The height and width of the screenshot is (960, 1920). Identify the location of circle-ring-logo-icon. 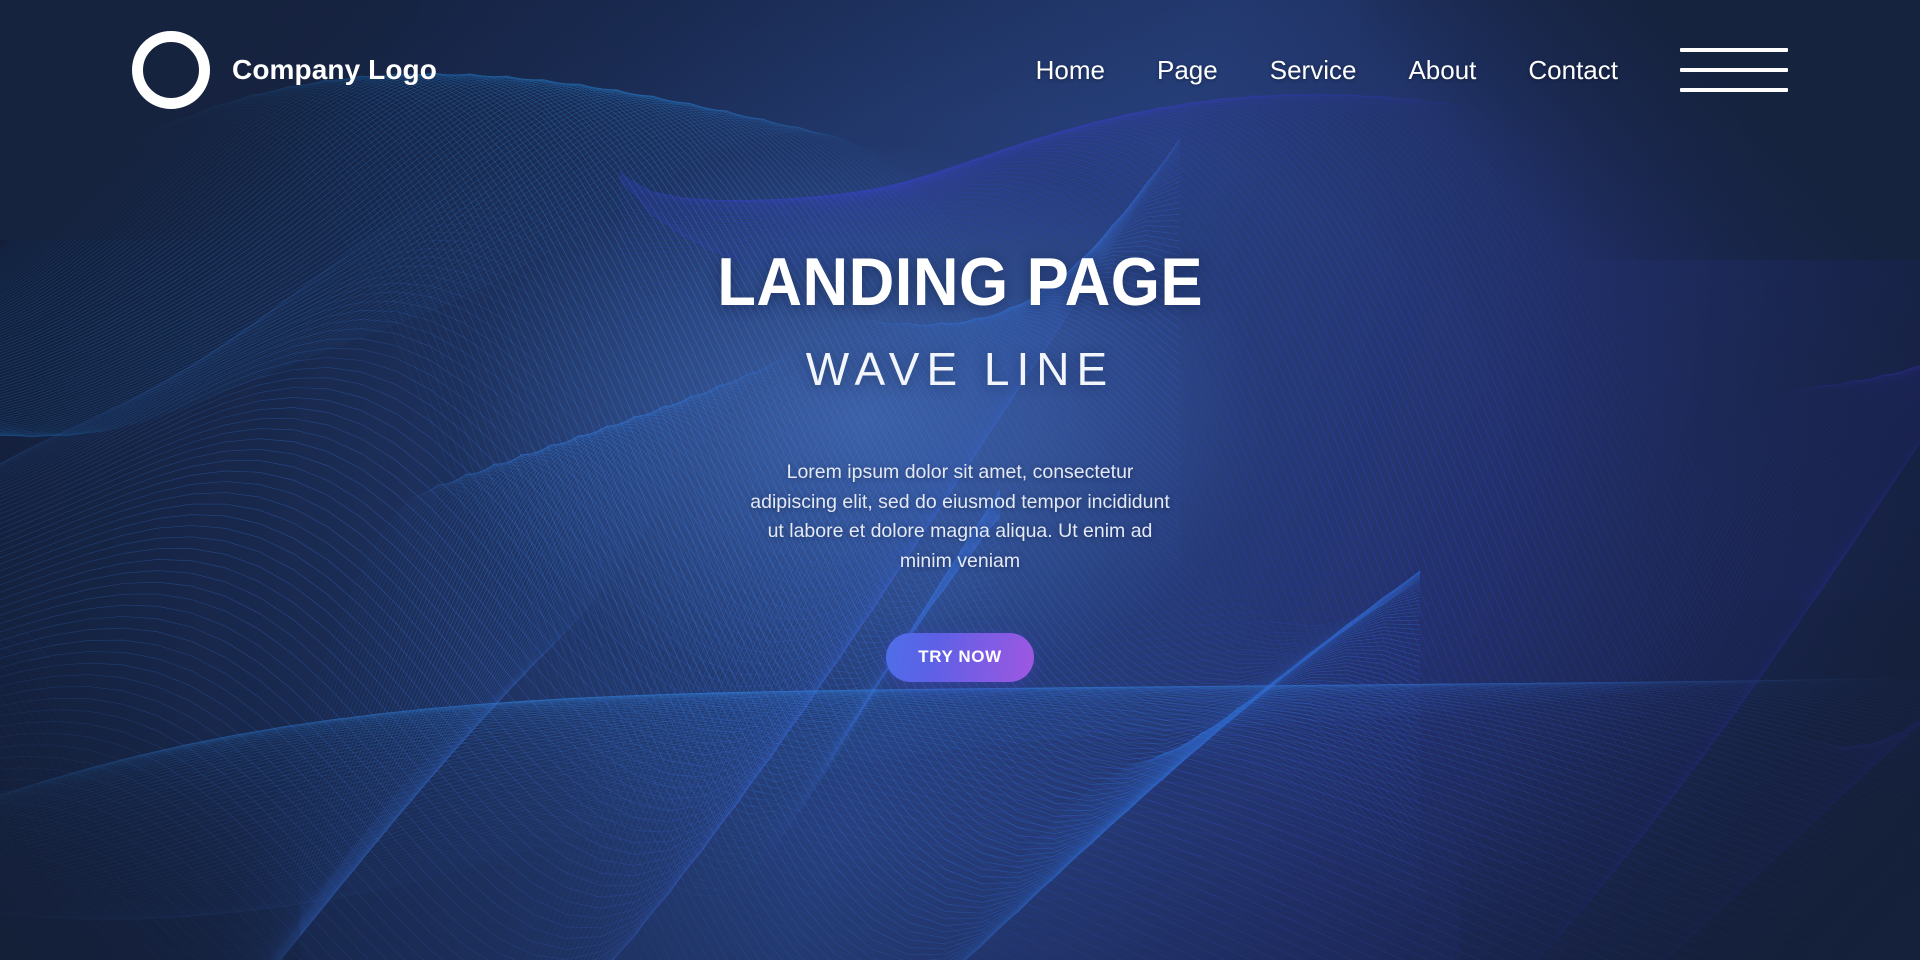
(171, 70).